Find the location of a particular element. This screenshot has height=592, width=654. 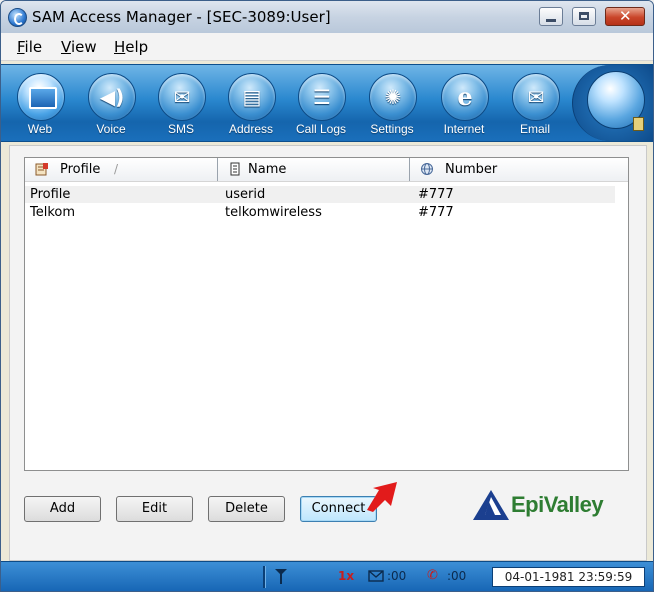

logo-mark-icon is located at coordinates (491, 505).